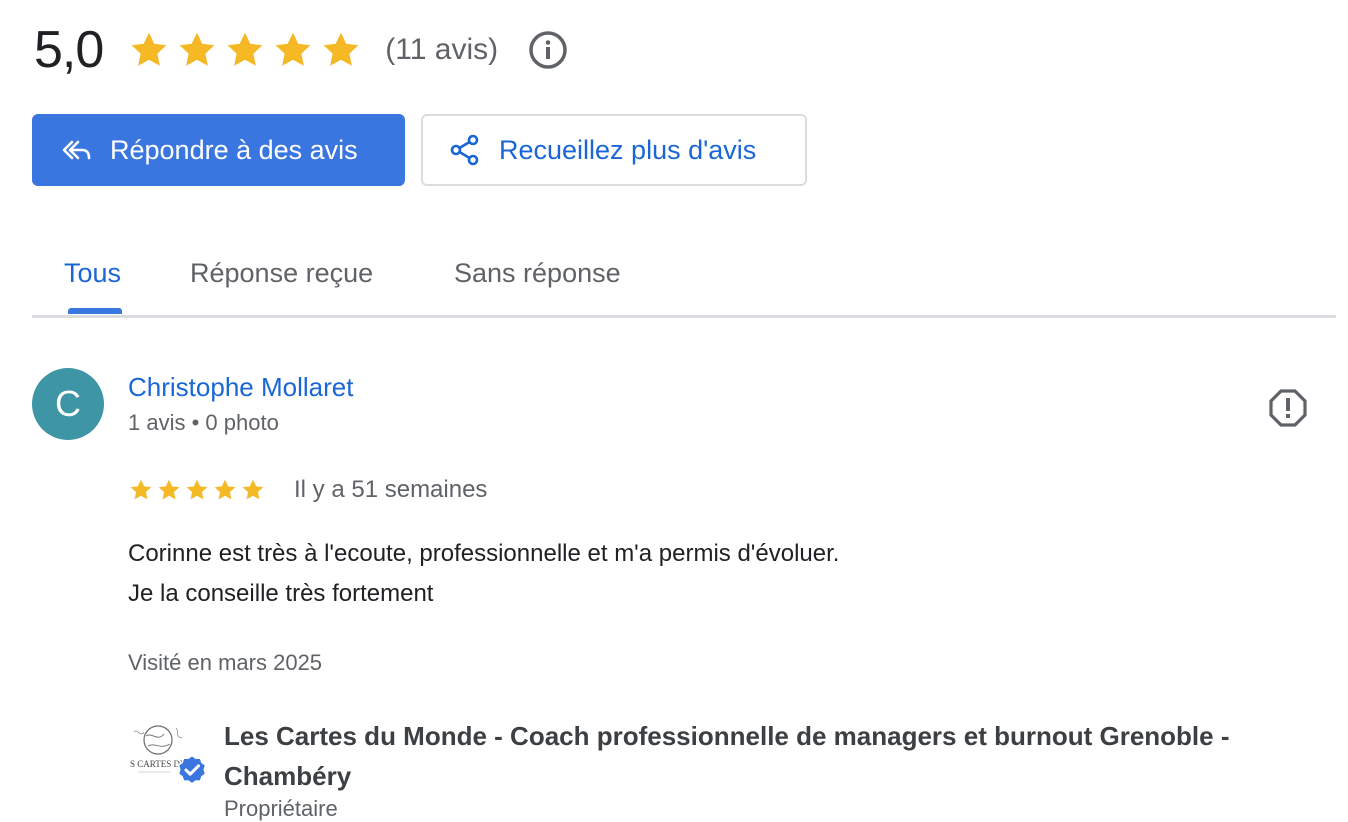 The image size is (1348, 822). I want to click on report-review-button, so click(1288, 408).